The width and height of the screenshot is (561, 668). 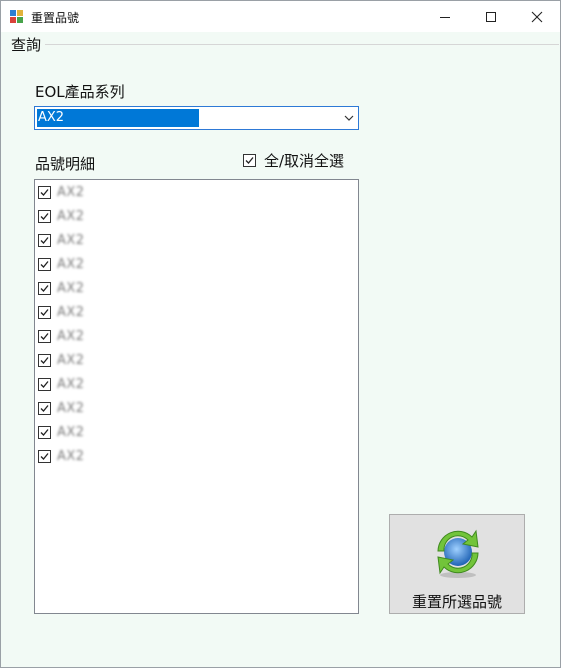 What do you see at coordinates (118, 118) in the screenshot?
I see `series-selected-value: AX2` at bounding box center [118, 118].